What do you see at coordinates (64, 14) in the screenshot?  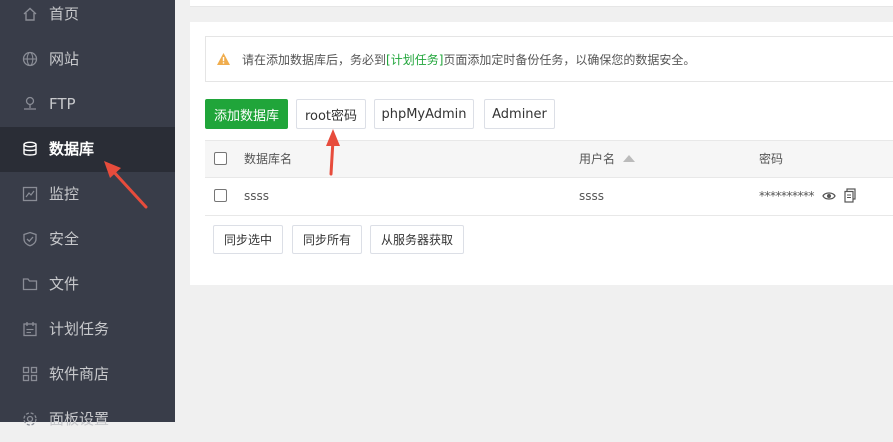 I see `sidebar-item-label: 首页` at bounding box center [64, 14].